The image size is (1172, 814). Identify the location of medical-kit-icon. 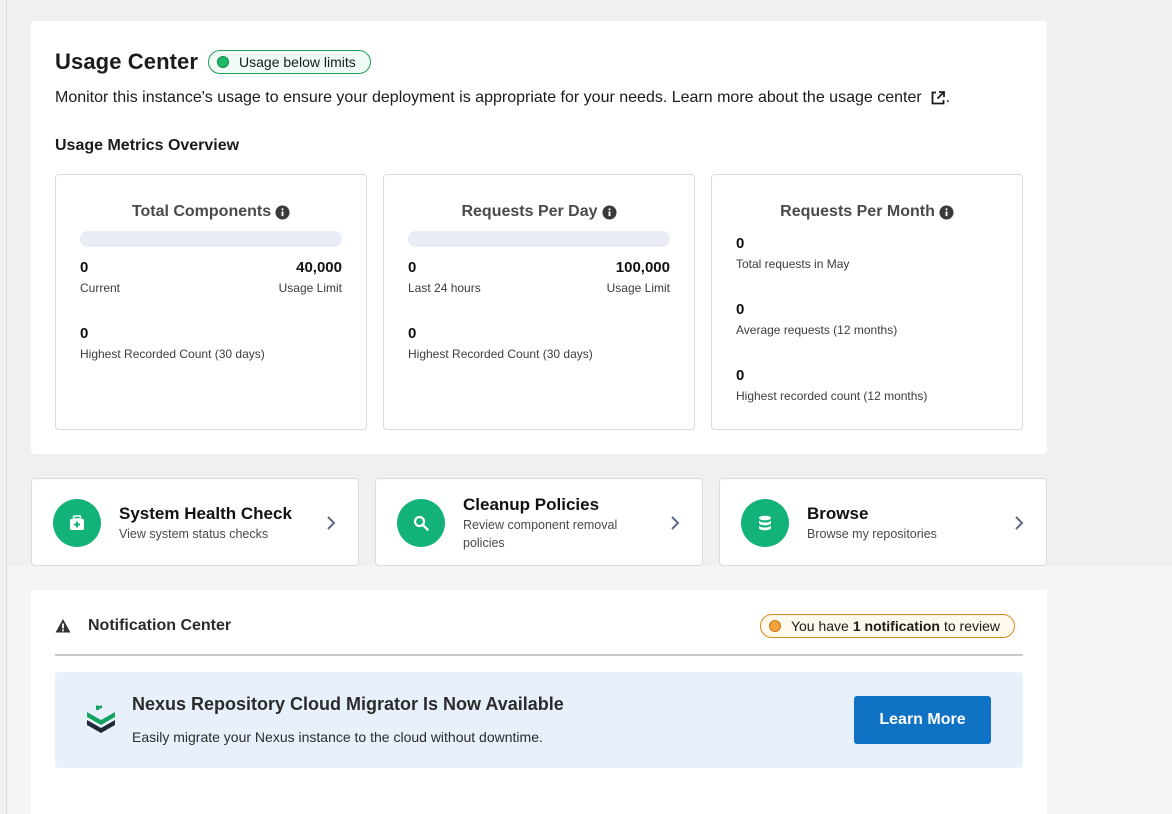
(77, 522).